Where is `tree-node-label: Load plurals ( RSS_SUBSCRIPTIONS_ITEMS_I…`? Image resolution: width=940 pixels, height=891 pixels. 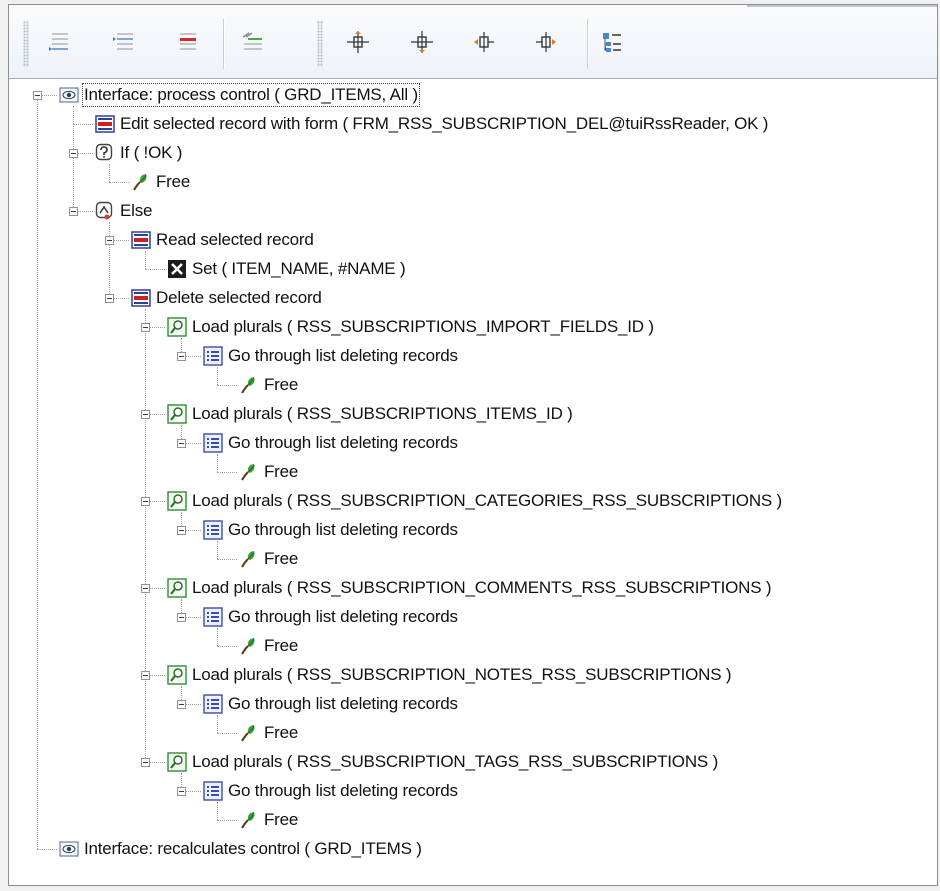 tree-node-label: Load plurals ( RSS_SUBSCRIPTIONS_ITEMS_I… is located at coordinates (382, 413).